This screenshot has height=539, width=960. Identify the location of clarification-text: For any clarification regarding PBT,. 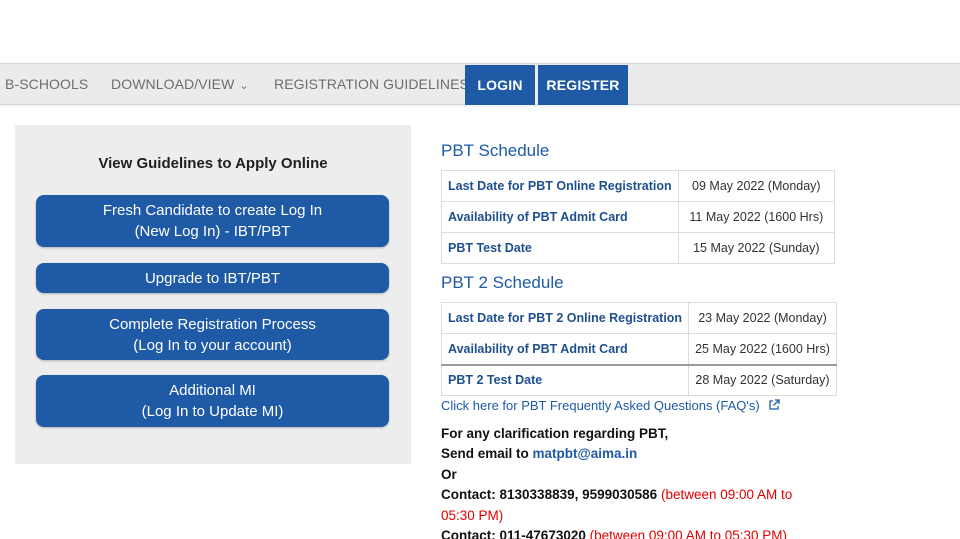
(555, 433).